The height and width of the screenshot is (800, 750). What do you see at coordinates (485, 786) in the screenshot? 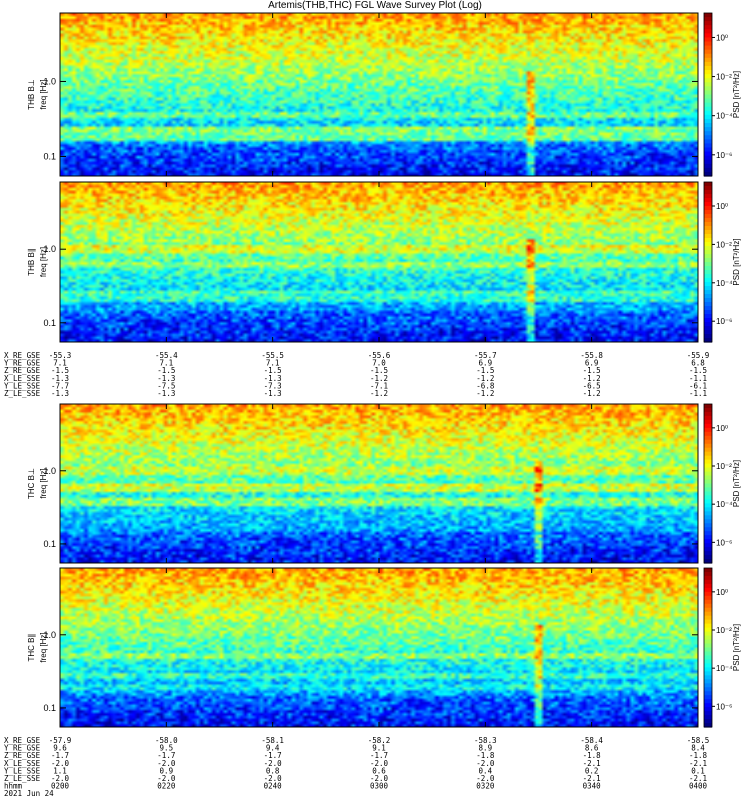
I see `ephem-value: 0320` at bounding box center [485, 786].